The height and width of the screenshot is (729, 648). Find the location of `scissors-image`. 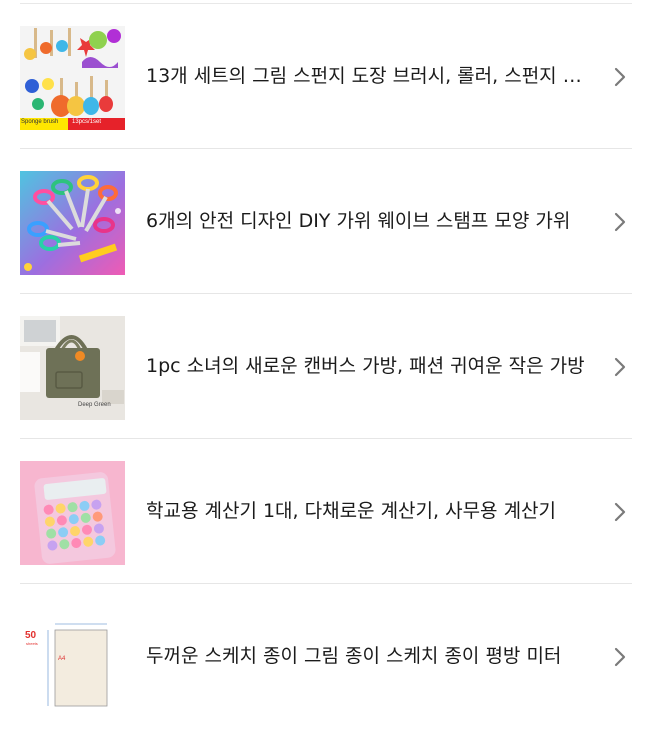

scissors-image is located at coordinates (72, 223).